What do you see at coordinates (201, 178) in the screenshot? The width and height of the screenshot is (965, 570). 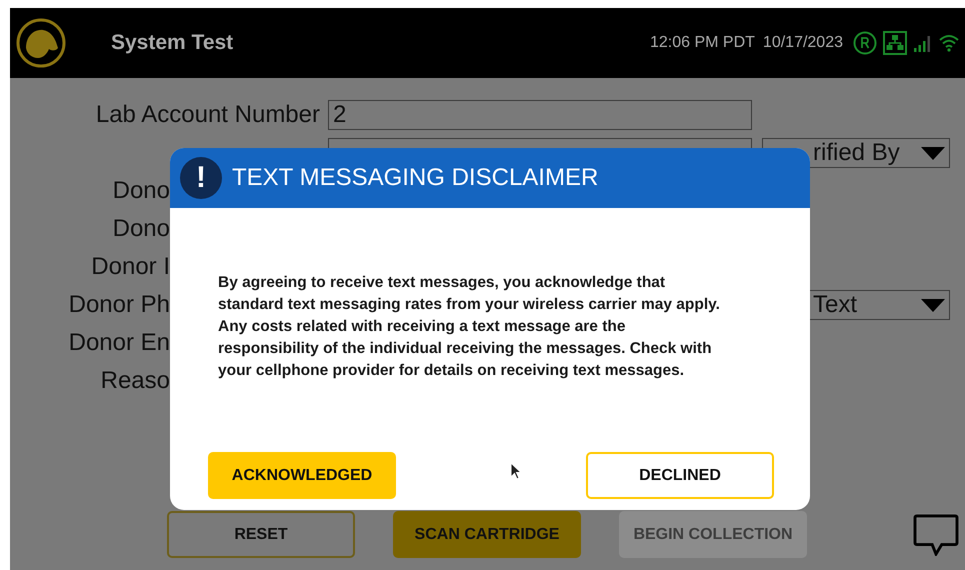 I see `exclamation-icon: !` at bounding box center [201, 178].